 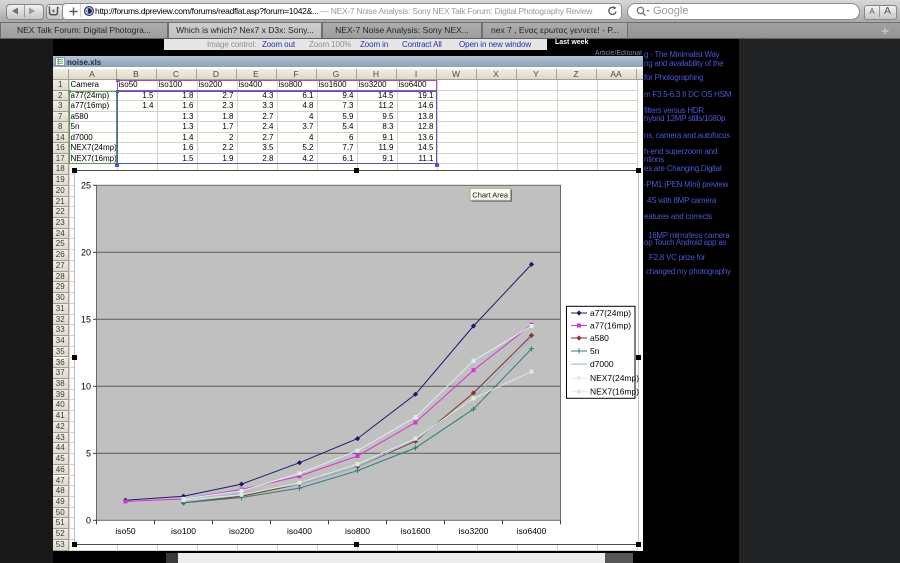 What do you see at coordinates (602, 364) in the screenshot?
I see `svg-text: d7000` at bounding box center [602, 364].